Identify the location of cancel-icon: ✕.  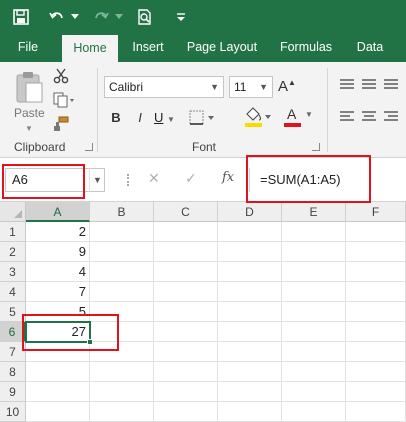
(154, 178).